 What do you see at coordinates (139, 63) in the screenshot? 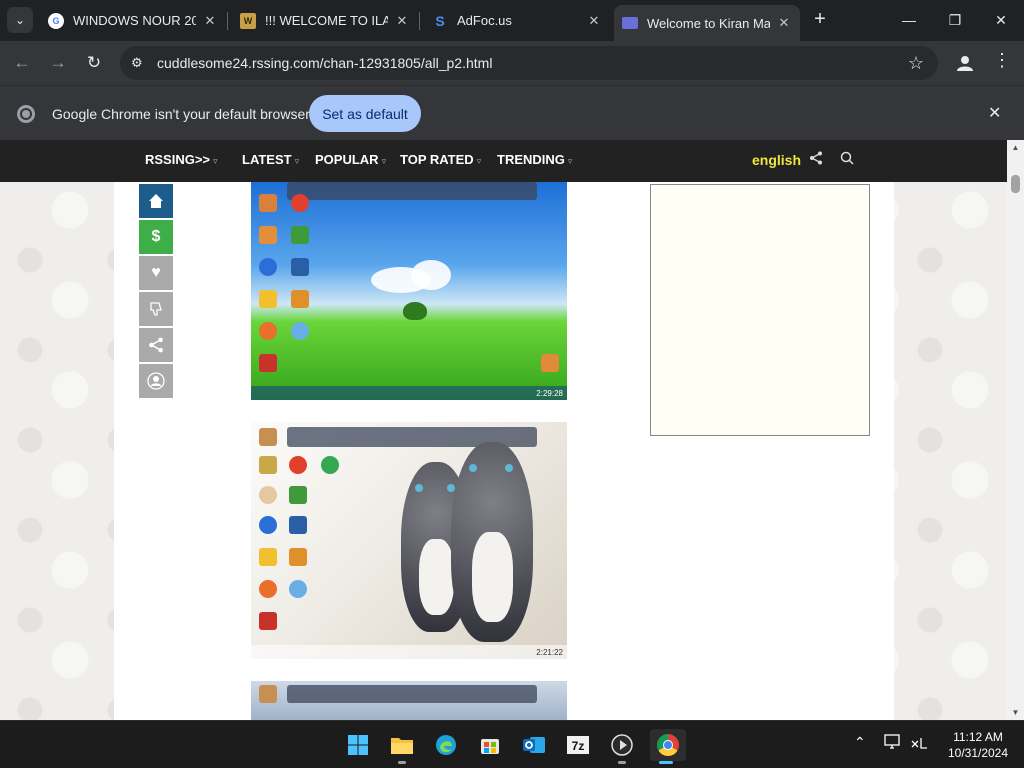
I see `site-info-icon: ⚙` at bounding box center [139, 63].